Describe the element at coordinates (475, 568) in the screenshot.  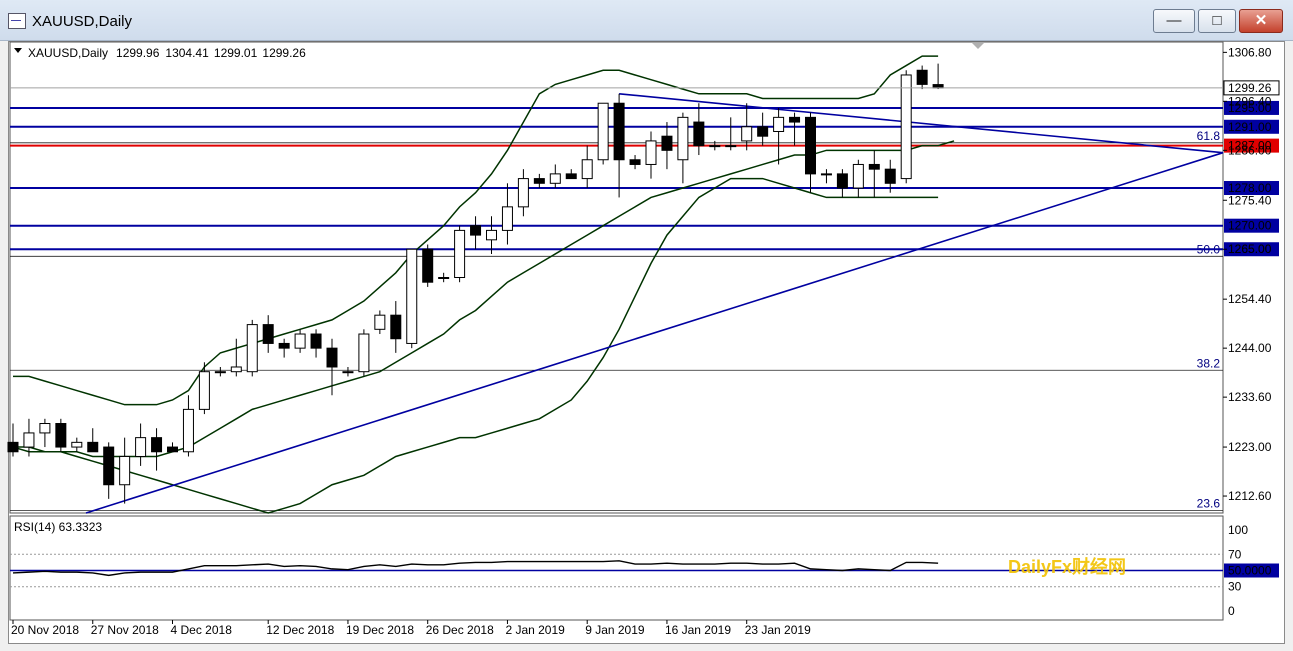
I see `rsi-line` at that location.